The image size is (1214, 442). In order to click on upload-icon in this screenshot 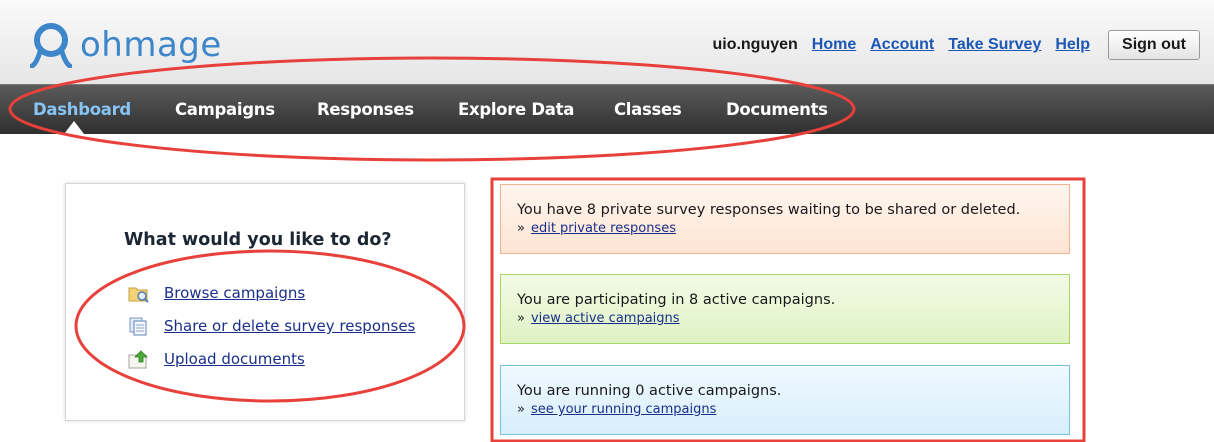, I will do `click(138, 359)`.